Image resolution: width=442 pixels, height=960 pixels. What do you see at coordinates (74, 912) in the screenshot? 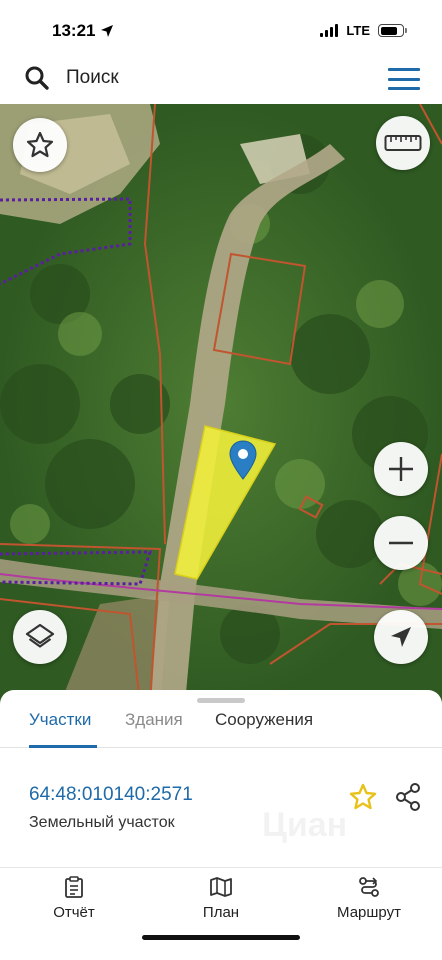
I see `nav-report-label: Отчёт` at bounding box center [74, 912].